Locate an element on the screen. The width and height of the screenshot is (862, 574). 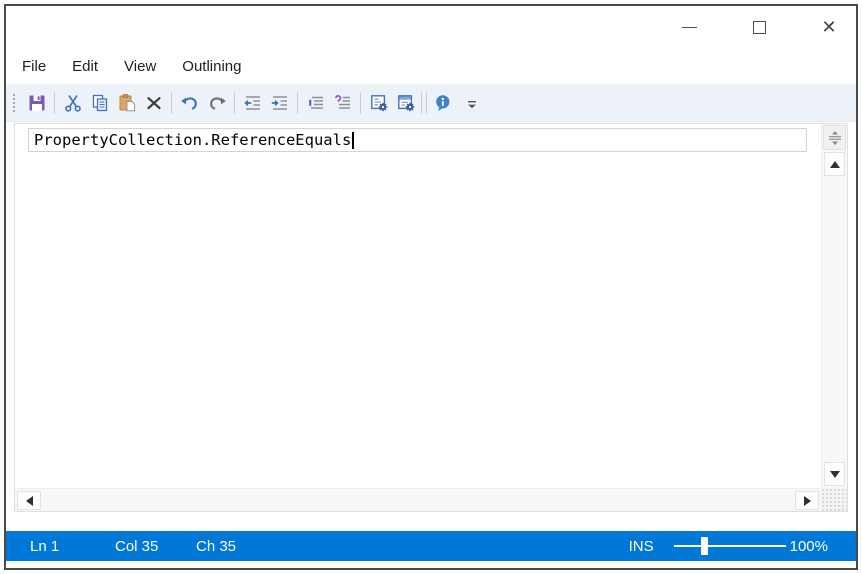
statusbar-position-group: Ln 1 Col 35 Ch 35 is located at coordinates (121, 546).